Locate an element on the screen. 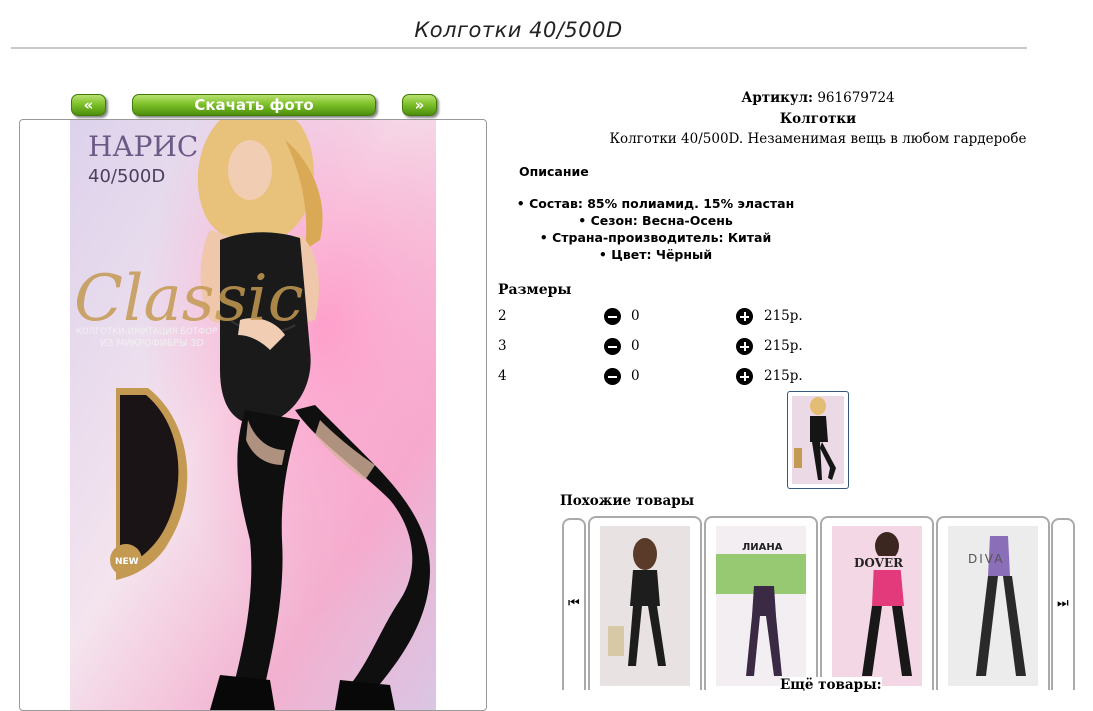 The width and height of the screenshot is (1093, 711). photo-new-badge: NEW is located at coordinates (127, 562).